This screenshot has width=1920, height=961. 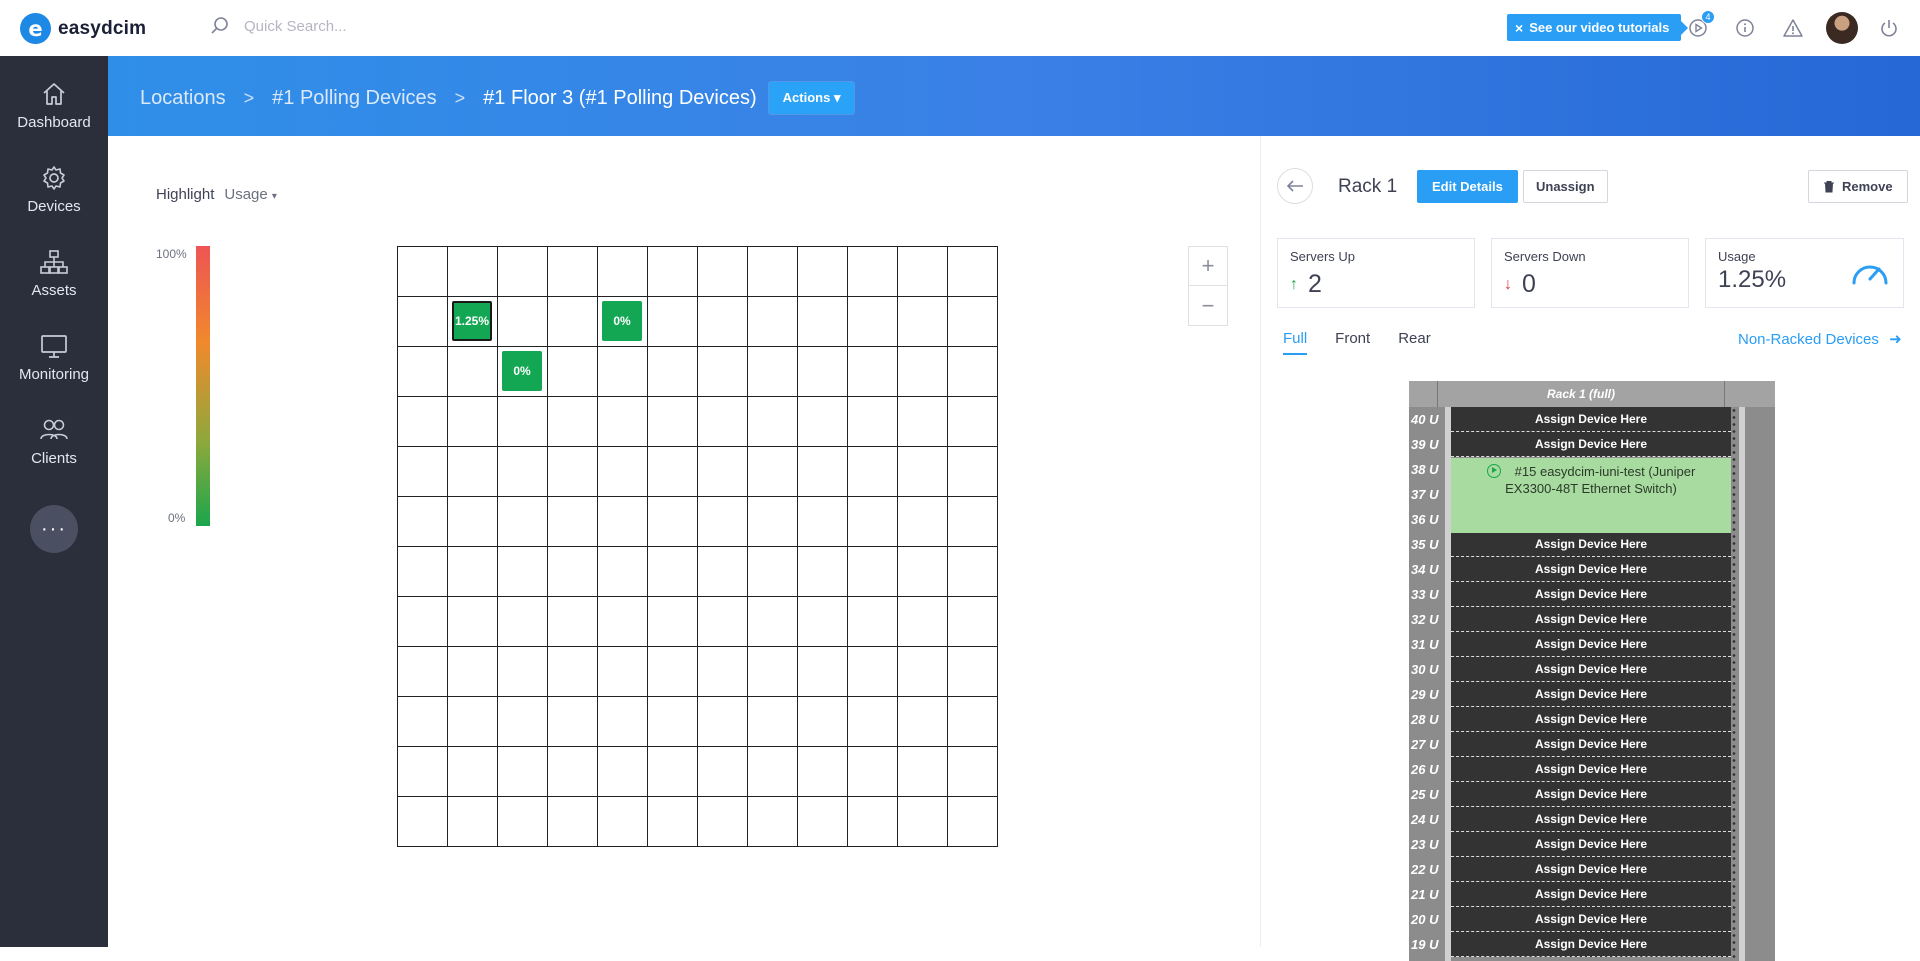 What do you see at coordinates (1208, 305) in the screenshot?
I see `zoom-out-button: −` at bounding box center [1208, 305].